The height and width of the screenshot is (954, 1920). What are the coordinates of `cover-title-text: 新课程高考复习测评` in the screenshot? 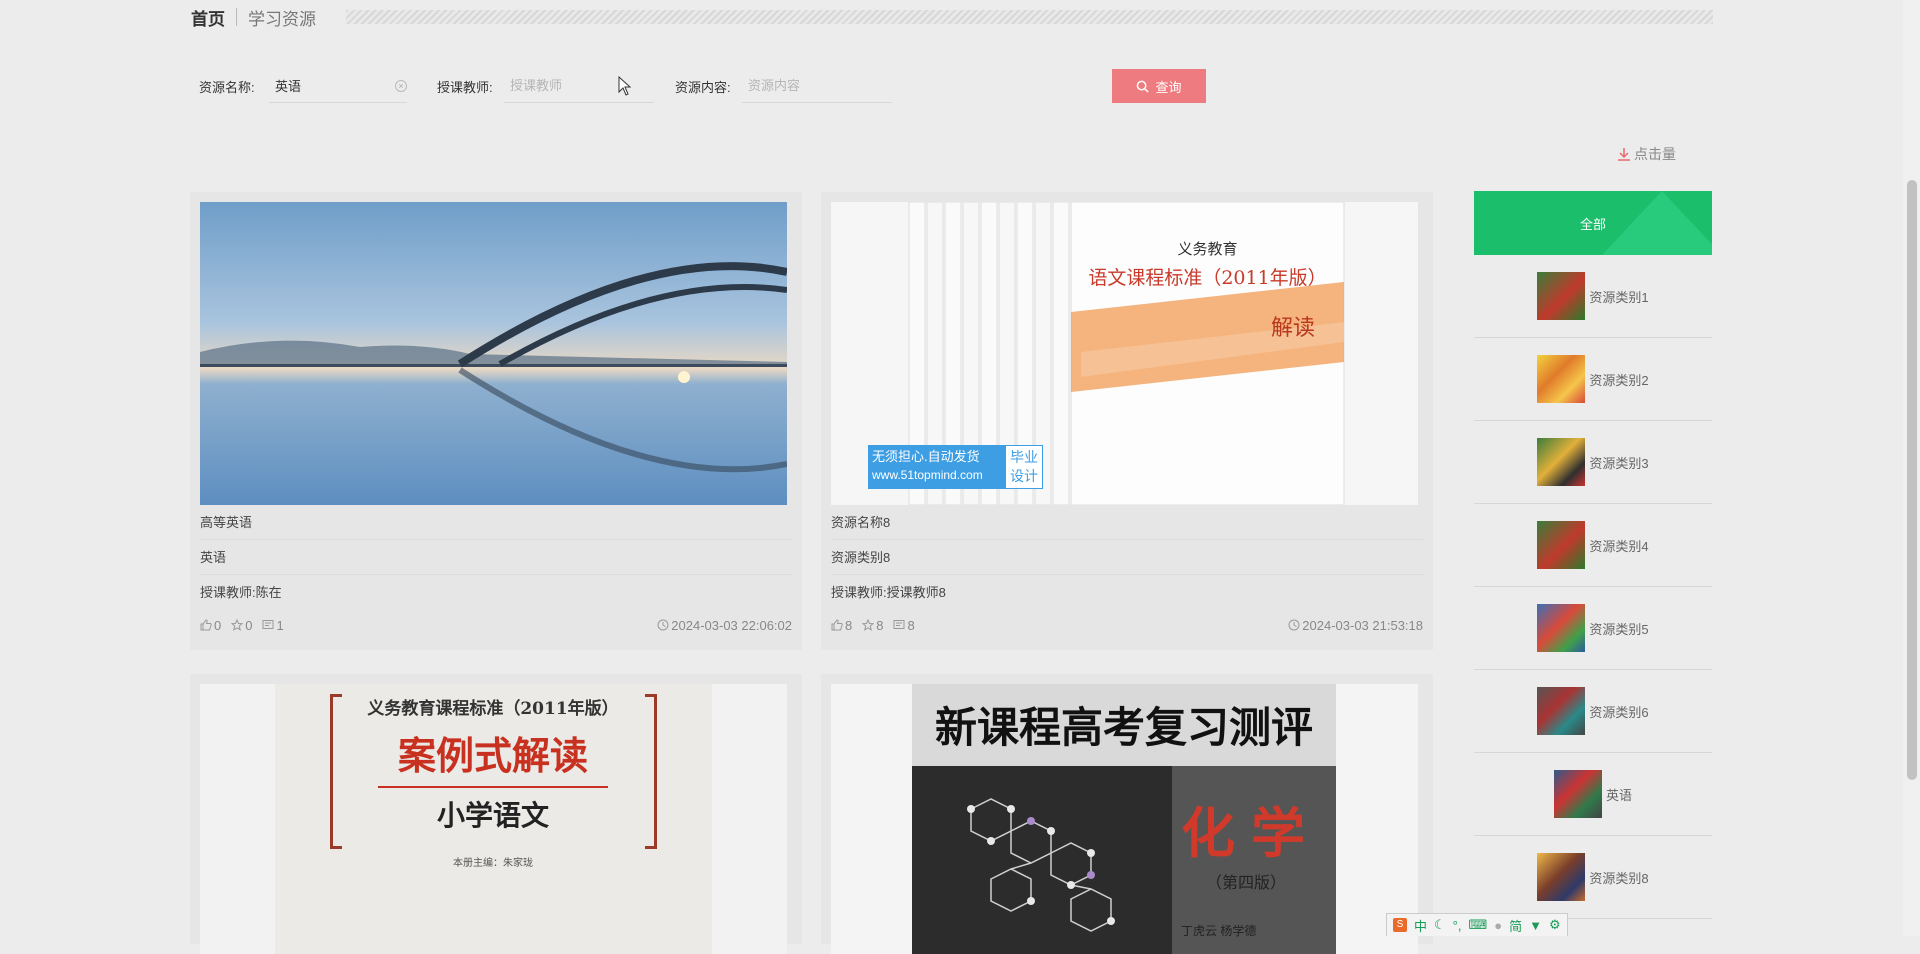 It's located at (1123, 727).